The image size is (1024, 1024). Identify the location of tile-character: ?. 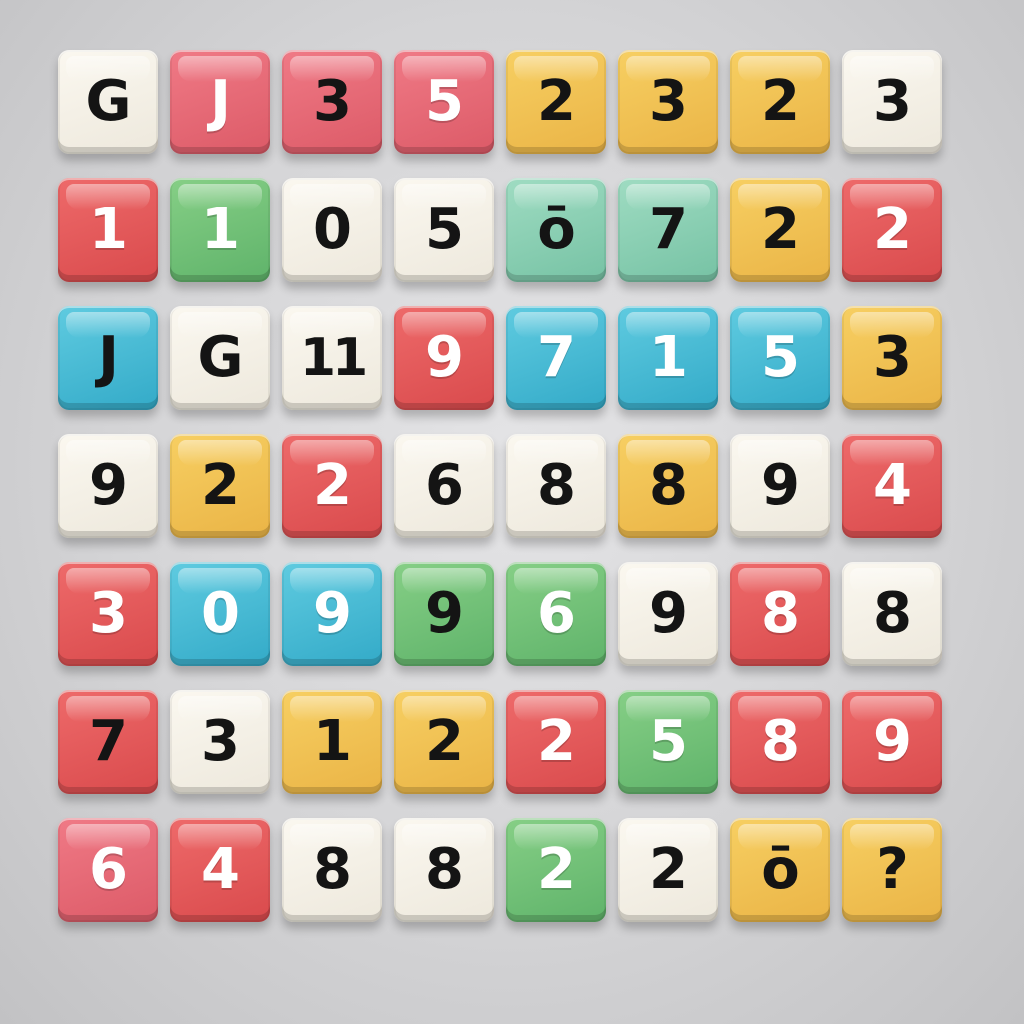
(892, 869).